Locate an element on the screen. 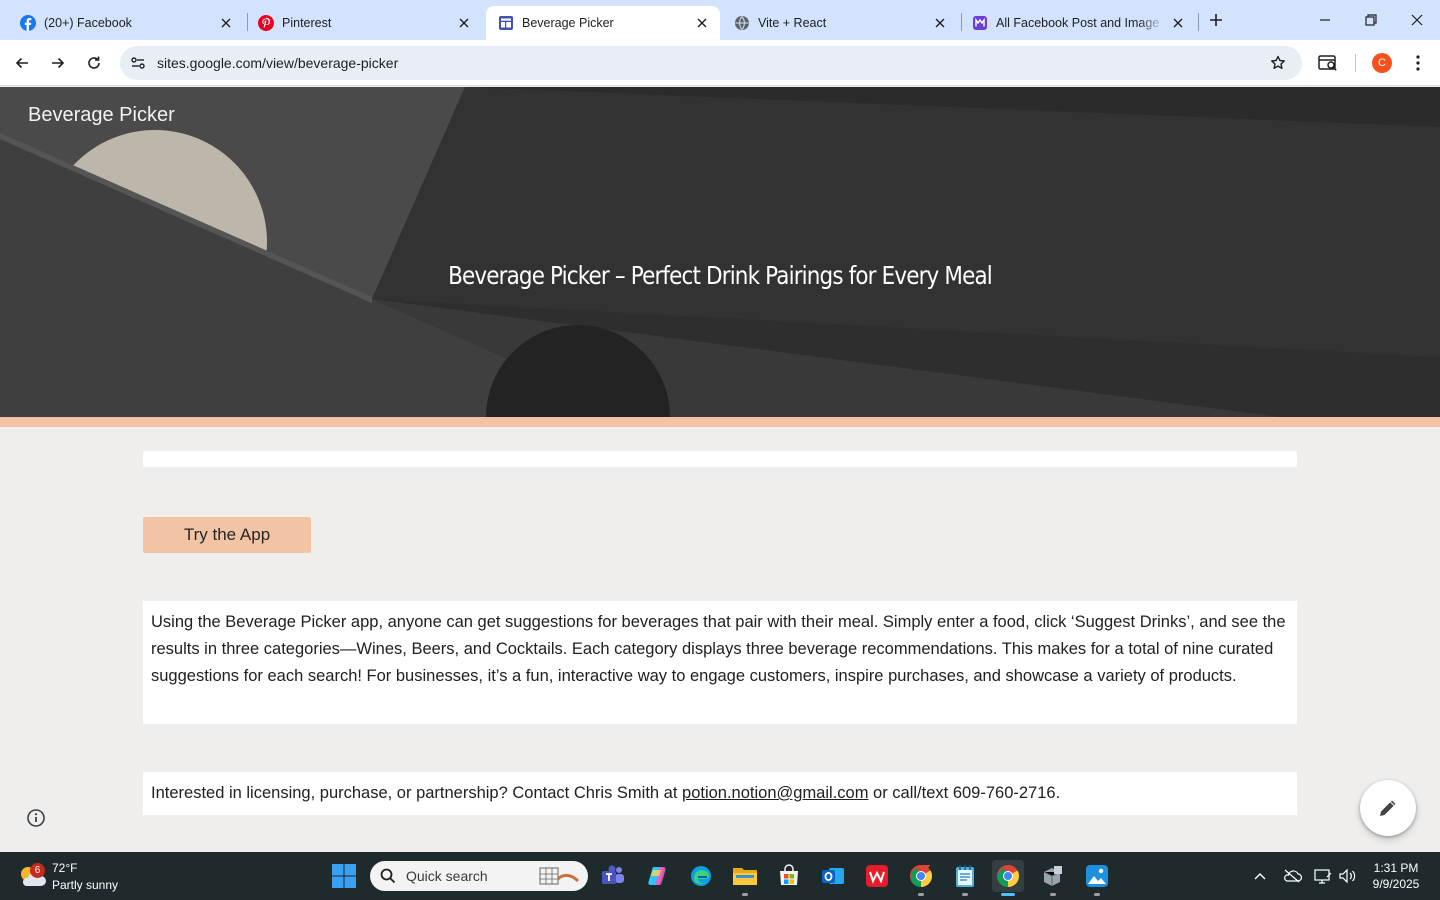 Image resolution: width=1440 pixels, height=900 pixels. weather-temperature: 72°F is located at coordinates (65, 868).